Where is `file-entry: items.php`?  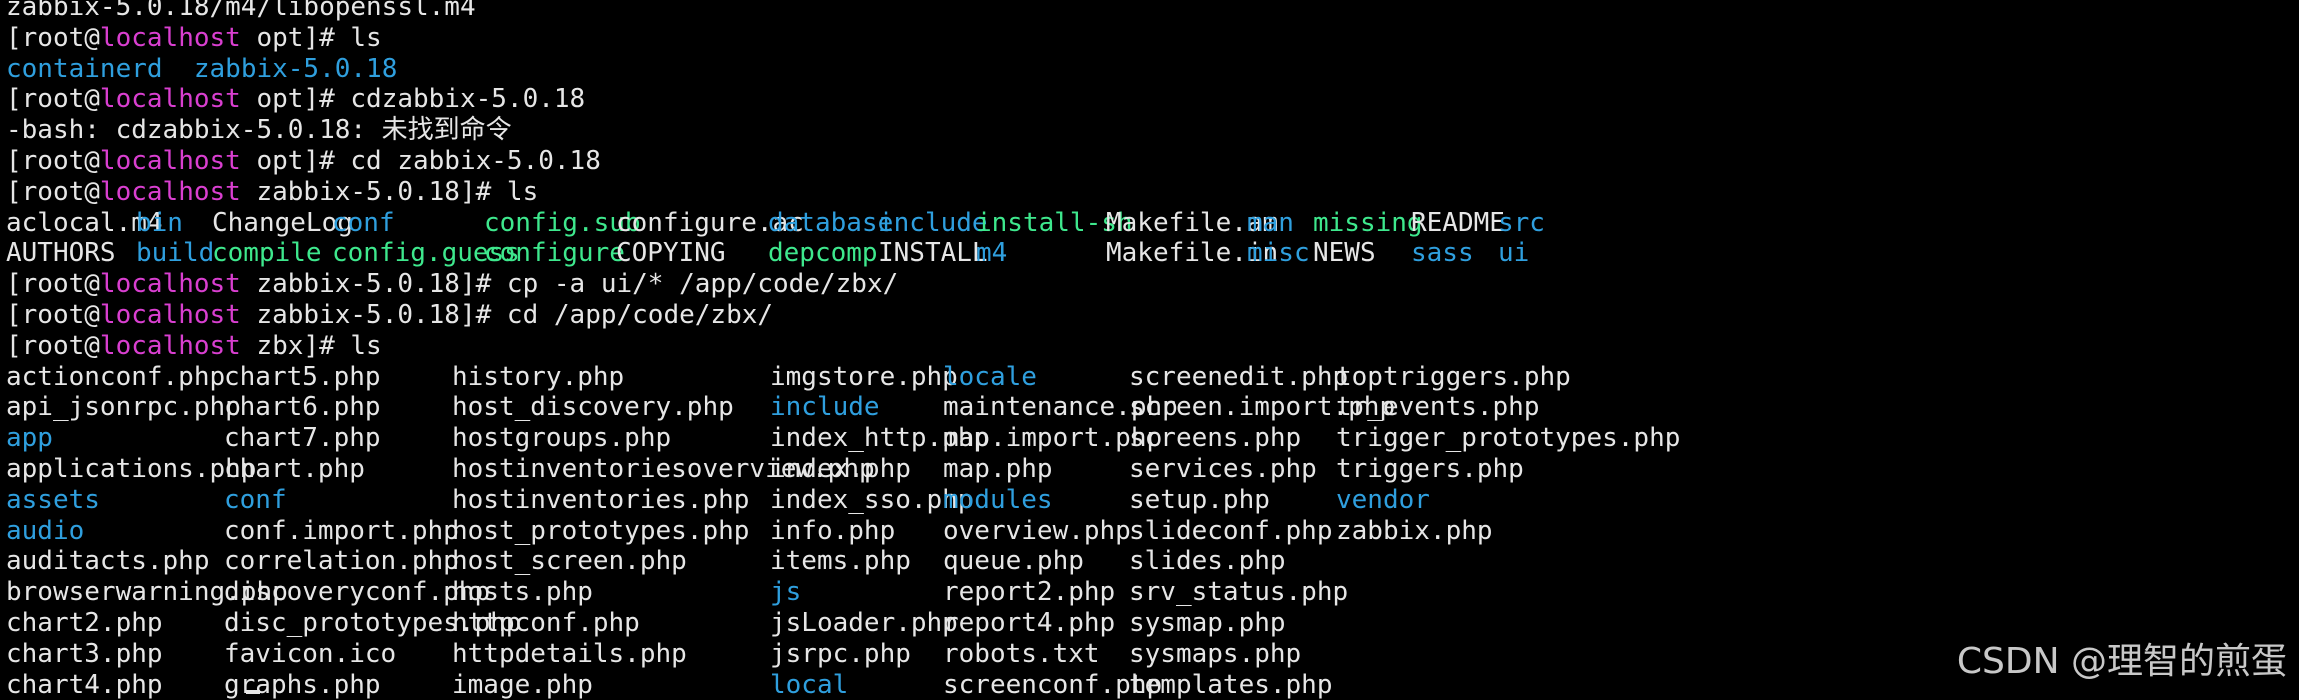
file-entry: items.php is located at coordinates (840, 561).